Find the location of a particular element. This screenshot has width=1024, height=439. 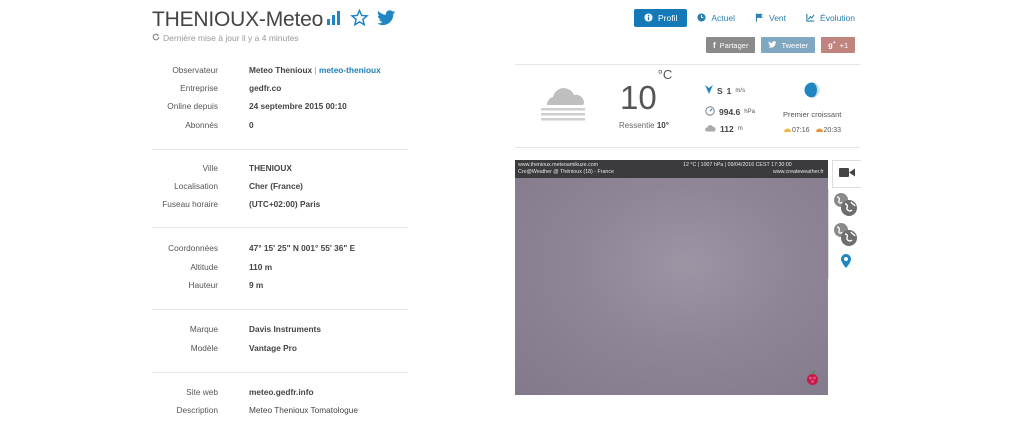

observer-name: Meteo Thenioux is located at coordinates (281, 70).